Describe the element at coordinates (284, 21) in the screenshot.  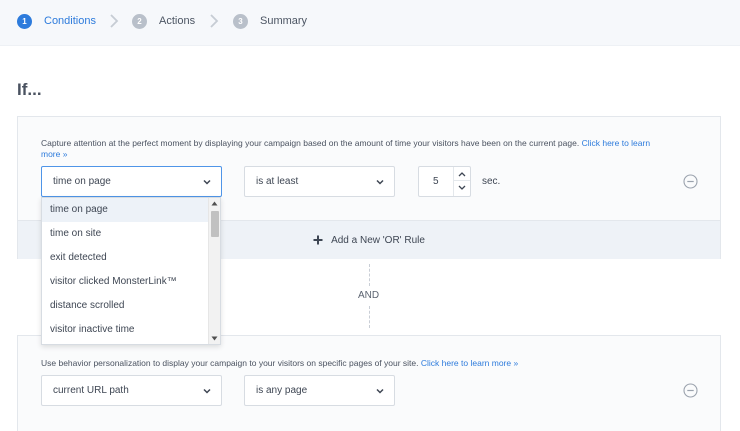
I see `step-label: Summary` at that location.